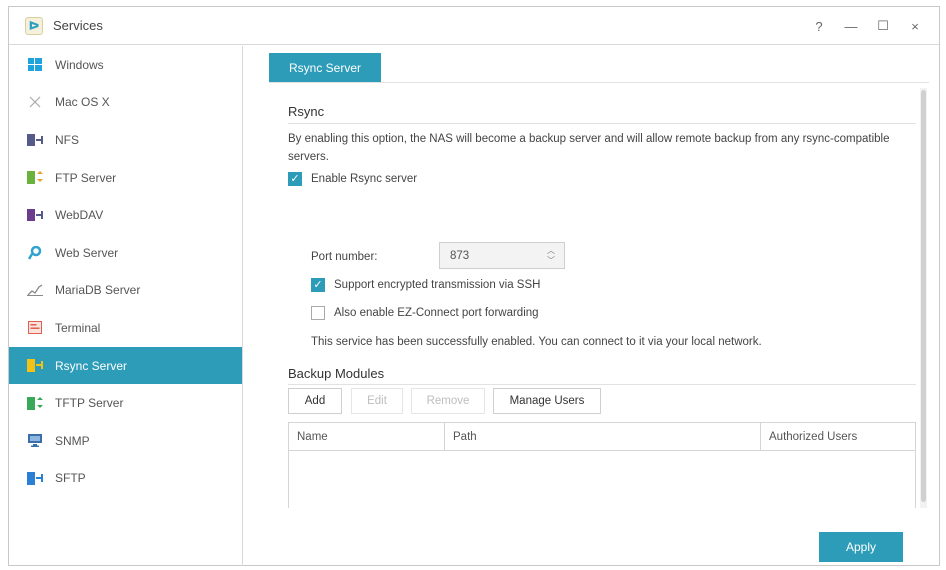 This screenshot has width=946, height=570. What do you see at coordinates (851, 26) in the screenshot?
I see `minimize-icon: —` at bounding box center [851, 26].